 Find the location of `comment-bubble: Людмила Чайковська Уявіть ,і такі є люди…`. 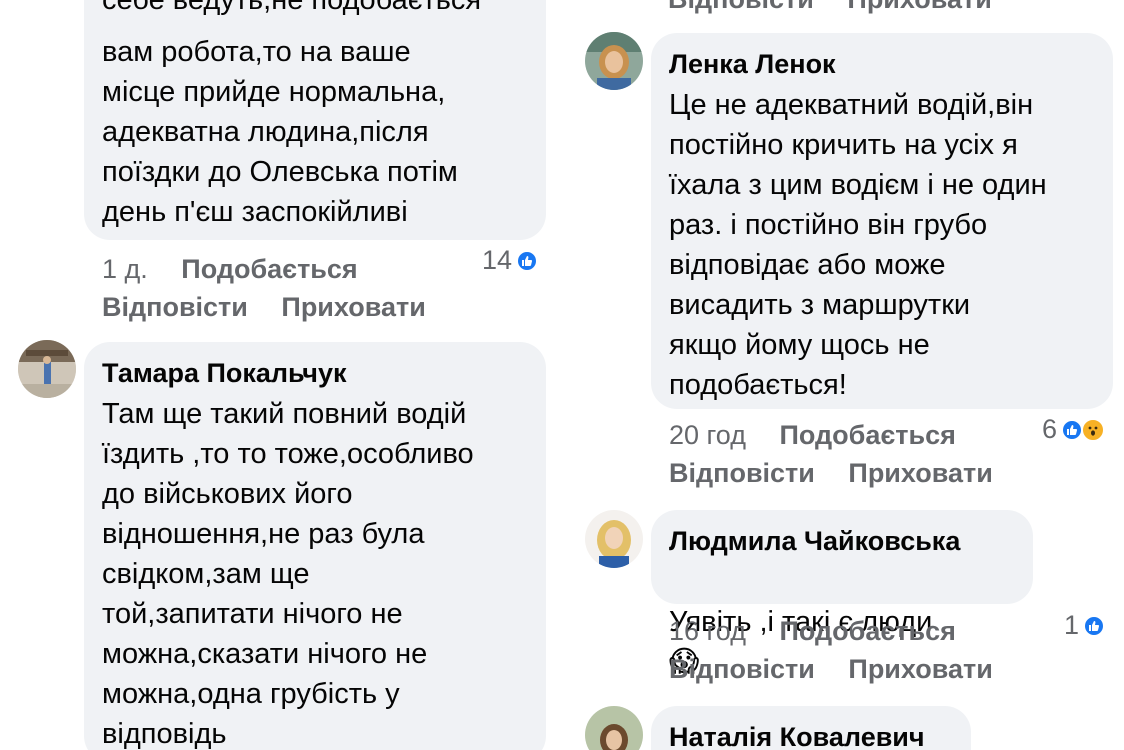

comment-bubble: Людмила Чайковська Уявіть ,і такі є люди… is located at coordinates (842, 594).